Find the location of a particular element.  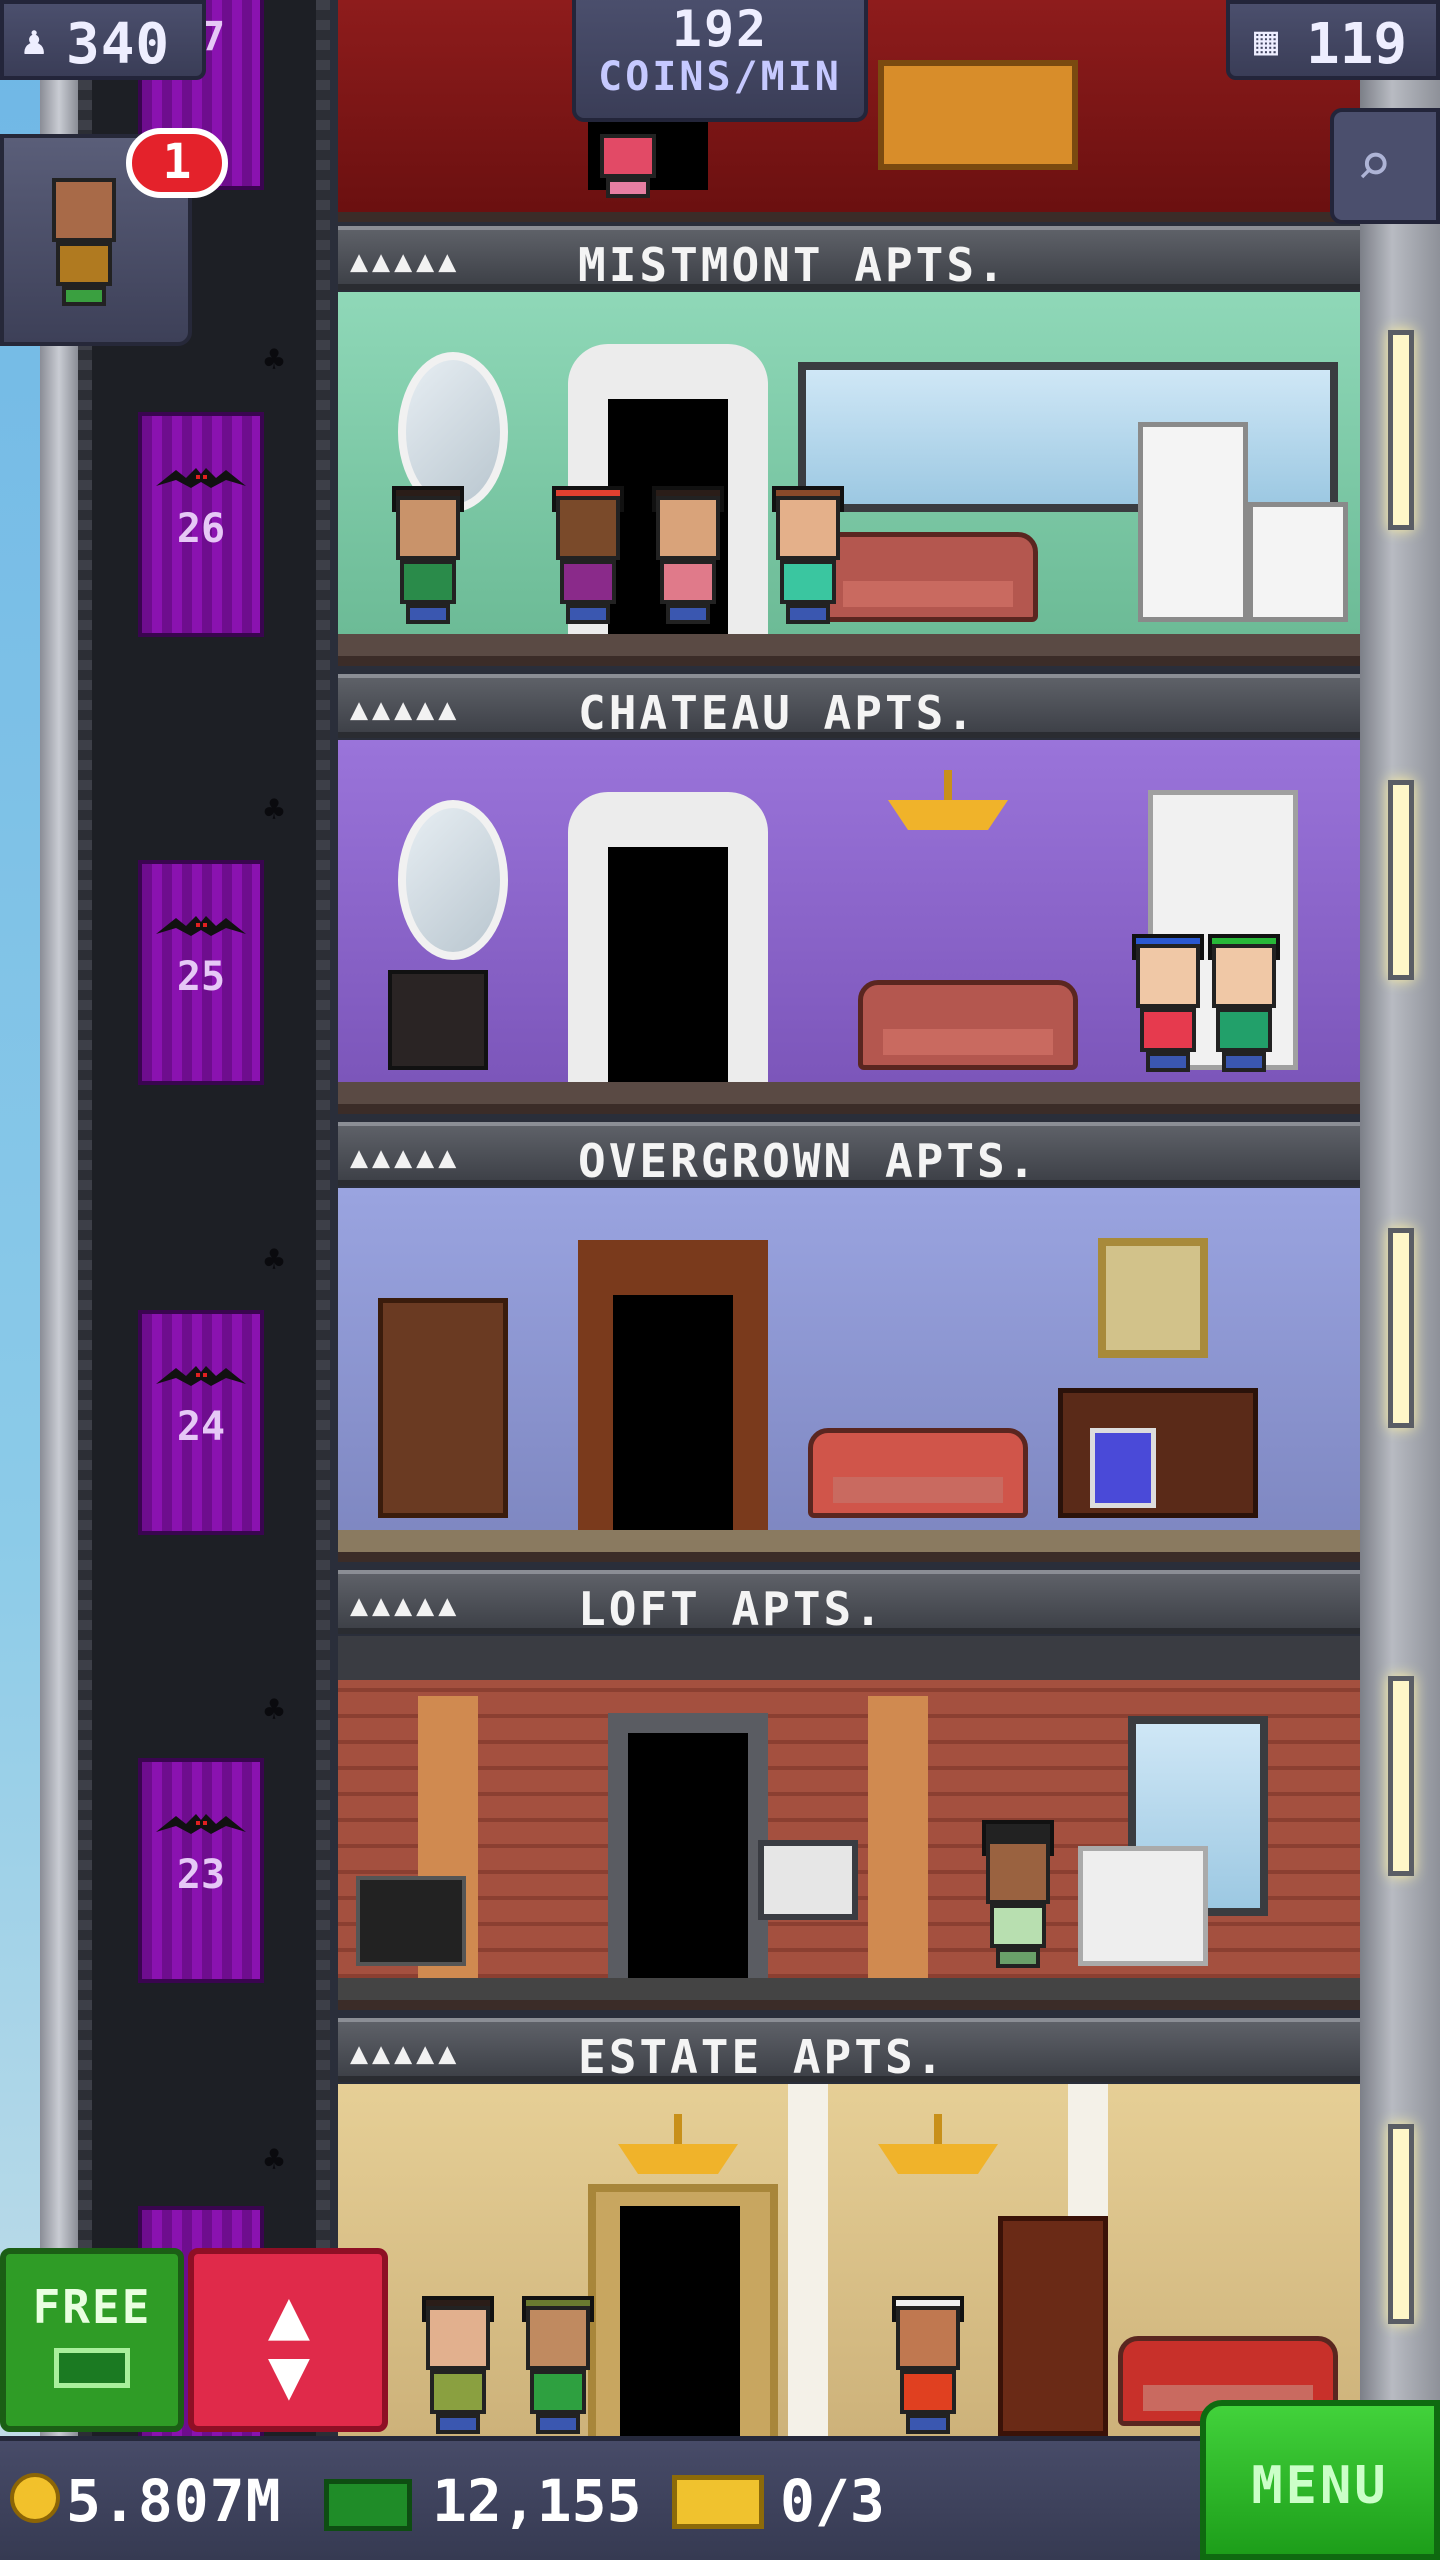

menu-label: MENU is located at coordinates (1320, 2486).